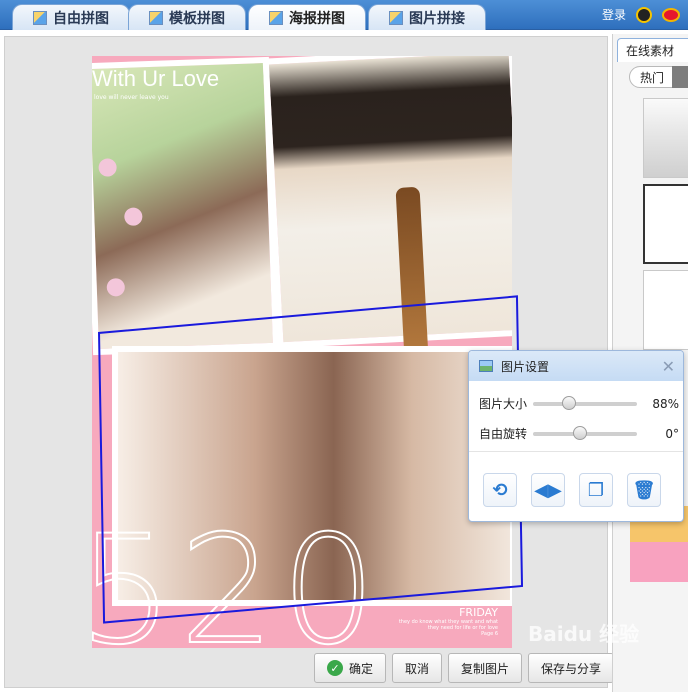 This screenshot has width=688, height=692. I want to click on sidebar-tab-label: 在线素材, so click(650, 51).